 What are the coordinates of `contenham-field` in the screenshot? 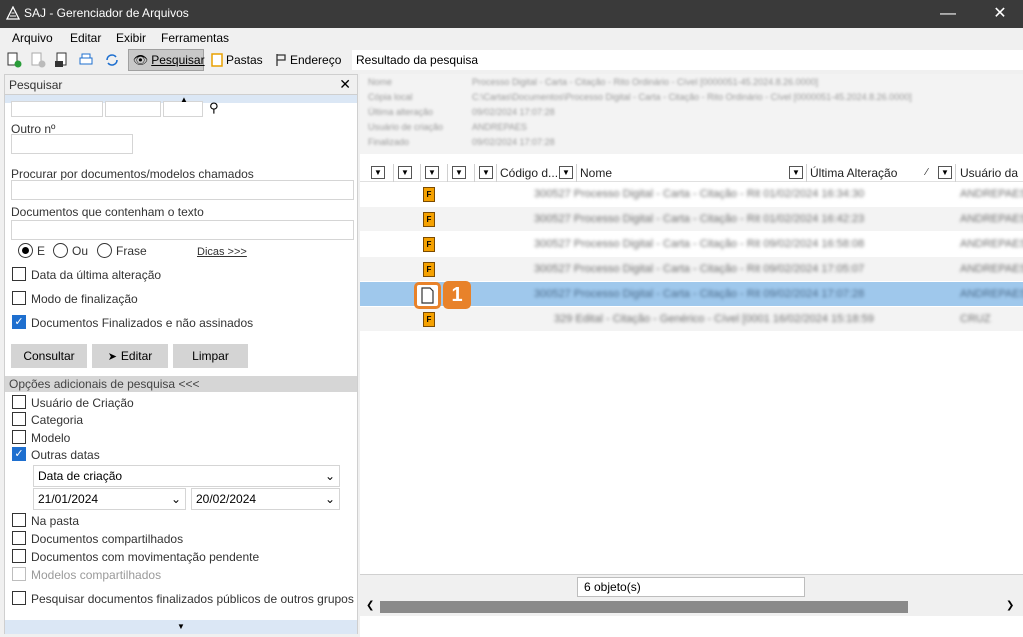 It's located at (182, 230).